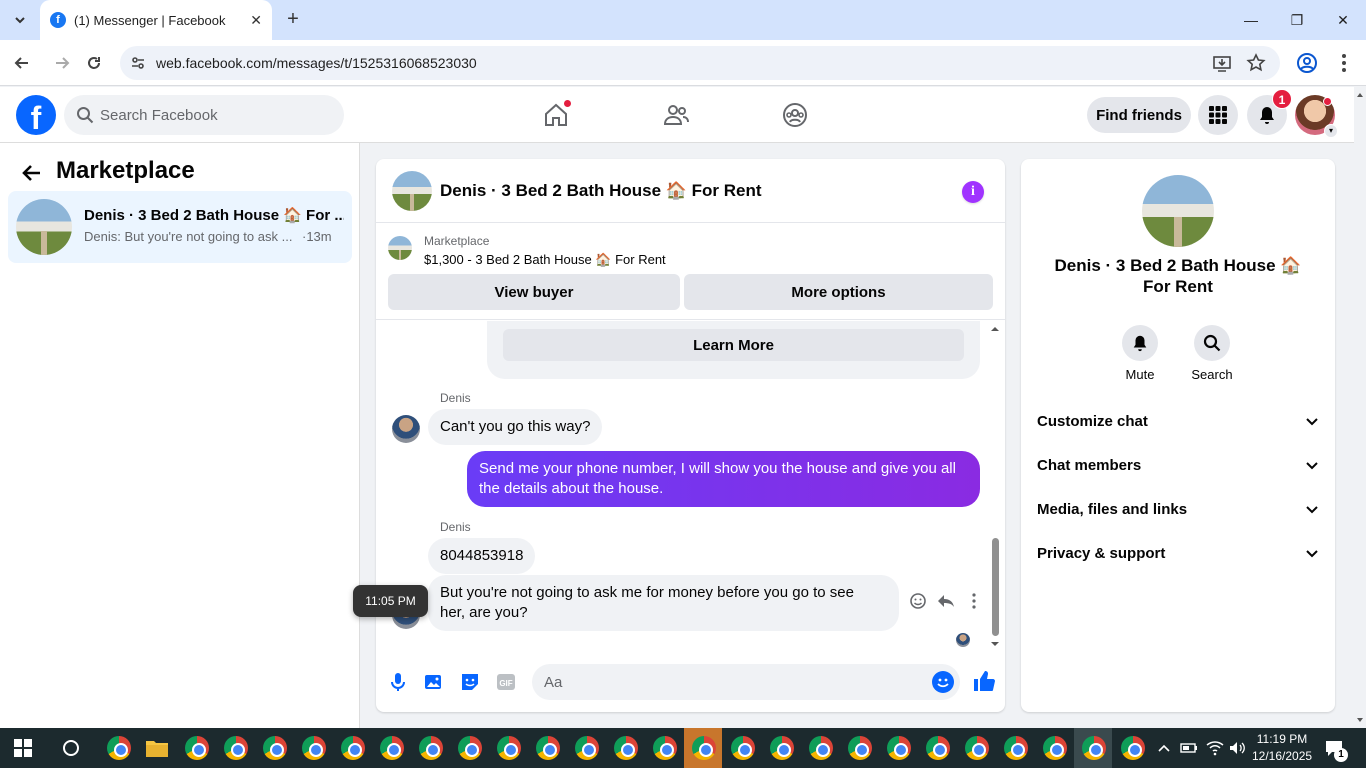 The height and width of the screenshot is (768, 1366). Describe the element at coordinates (94, 63) in the screenshot. I see `reload-button` at that location.